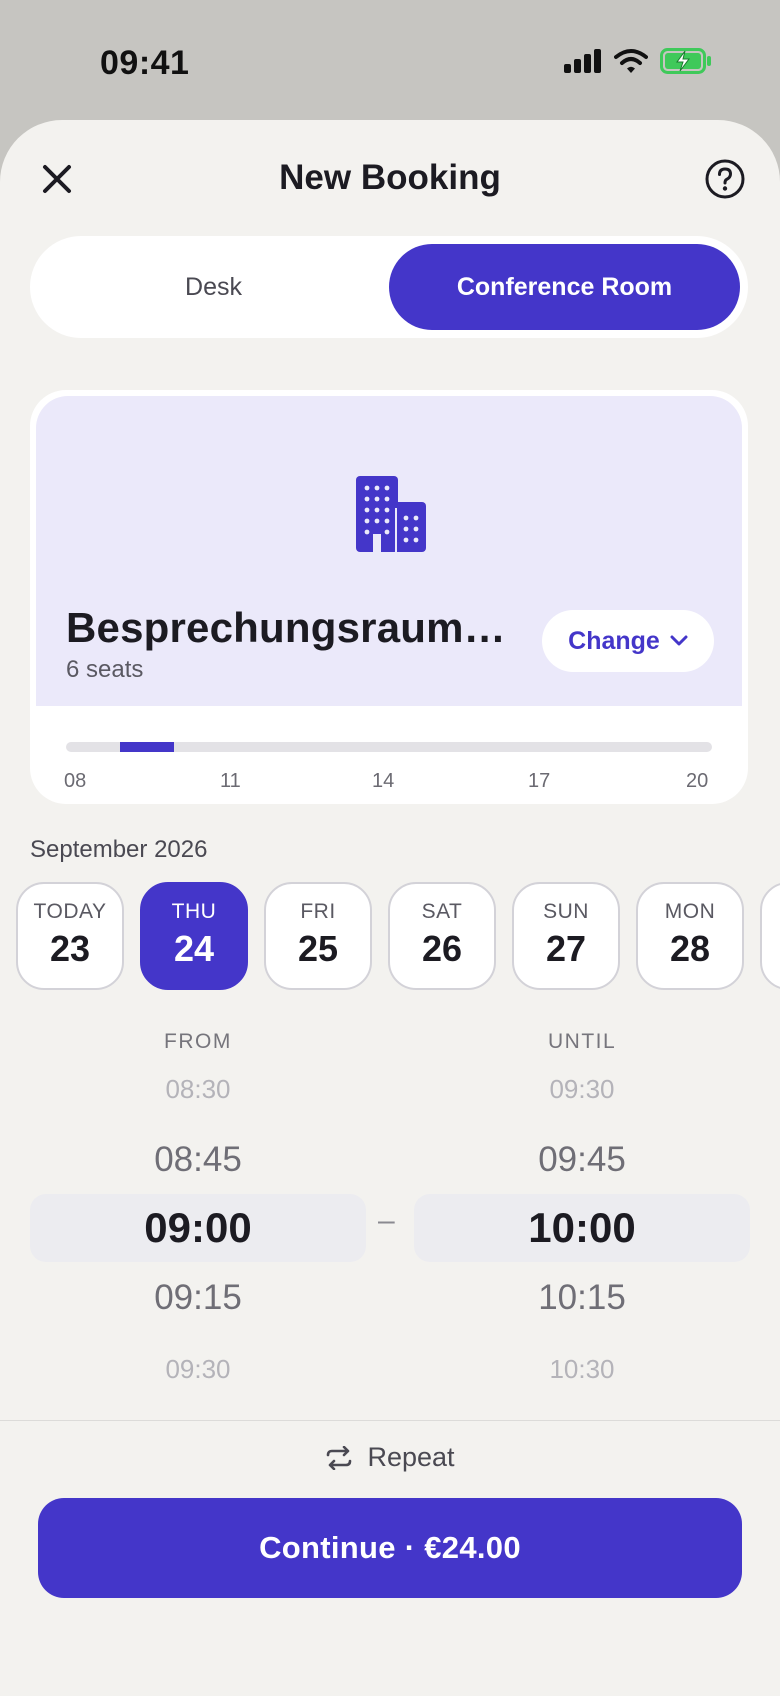 This screenshot has width=780, height=1696. What do you see at coordinates (582, 61) in the screenshot?
I see `signal-icon` at bounding box center [582, 61].